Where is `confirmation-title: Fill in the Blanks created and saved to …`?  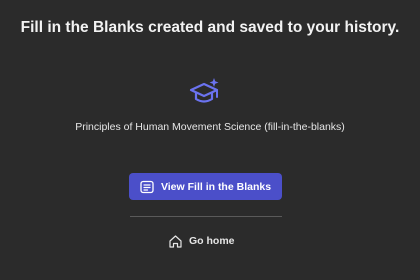 confirmation-title: Fill in the Blanks created and saved to … is located at coordinates (210, 27).